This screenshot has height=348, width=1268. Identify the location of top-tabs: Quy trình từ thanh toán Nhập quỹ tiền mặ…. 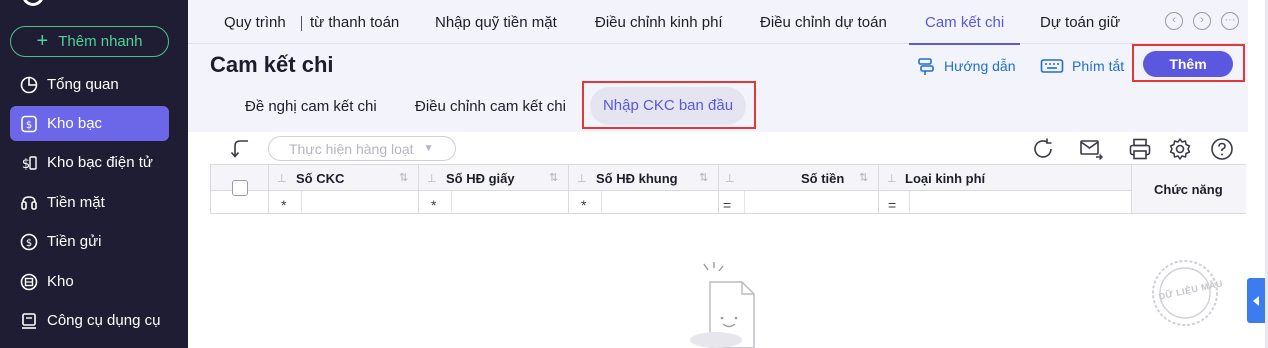
(718, 22).